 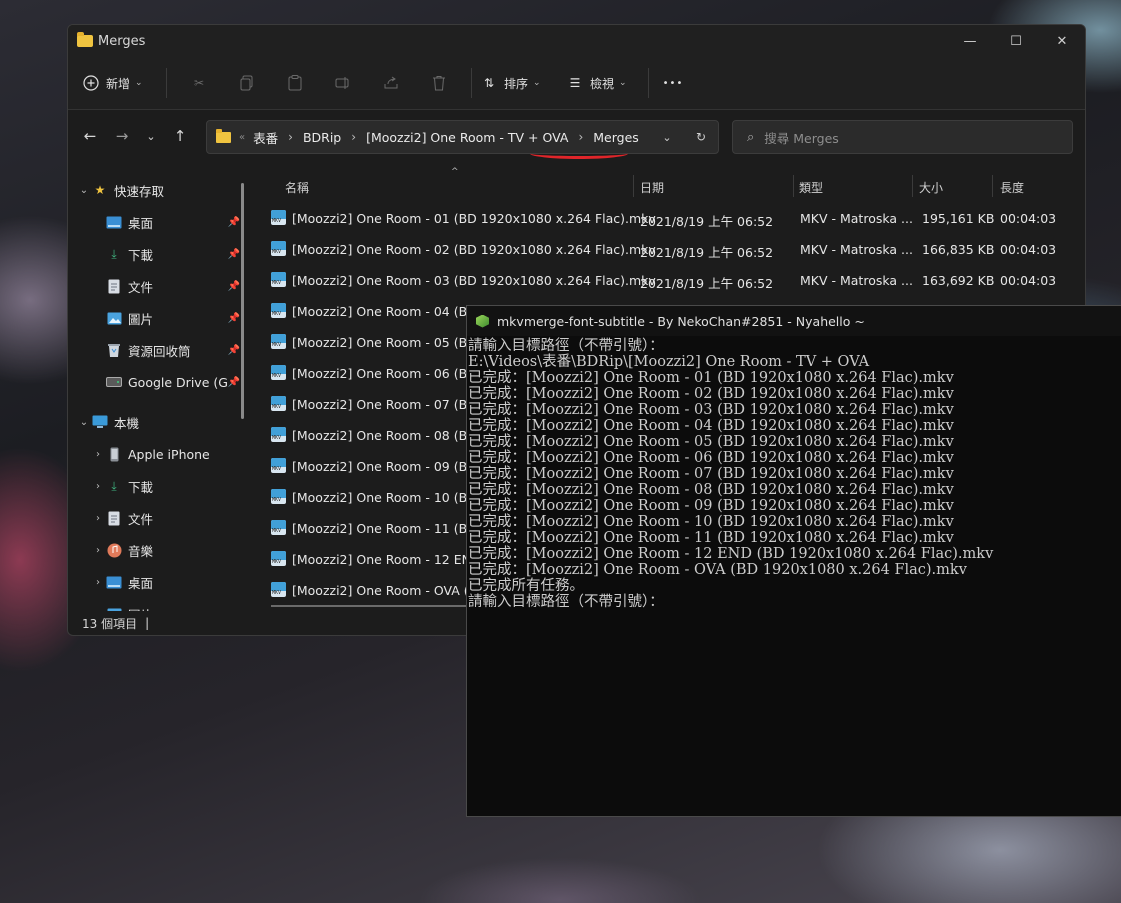 What do you see at coordinates (100, 190) in the screenshot?
I see `star-icon: ★` at bounding box center [100, 190].